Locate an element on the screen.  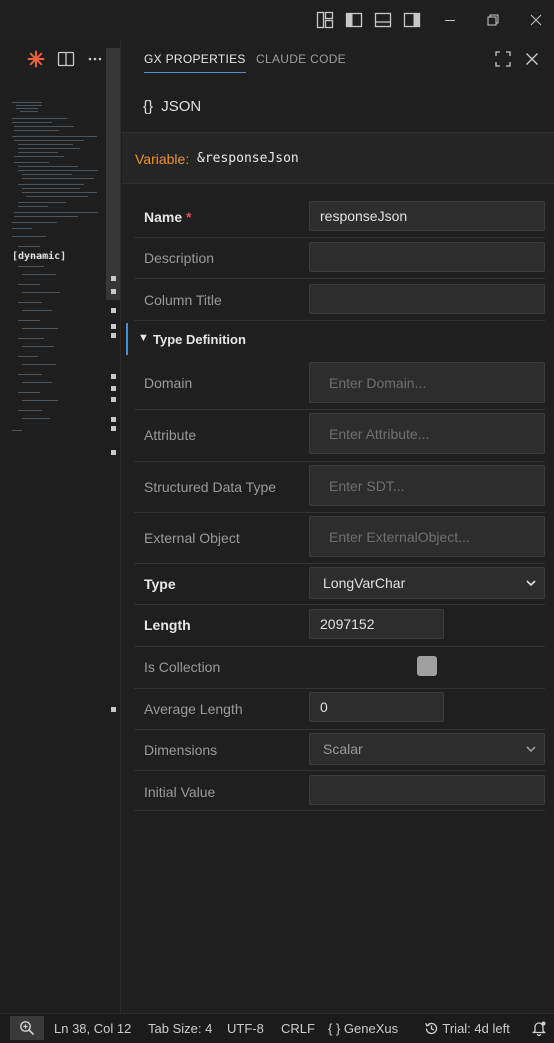
close-icon is located at coordinates (536, 20).